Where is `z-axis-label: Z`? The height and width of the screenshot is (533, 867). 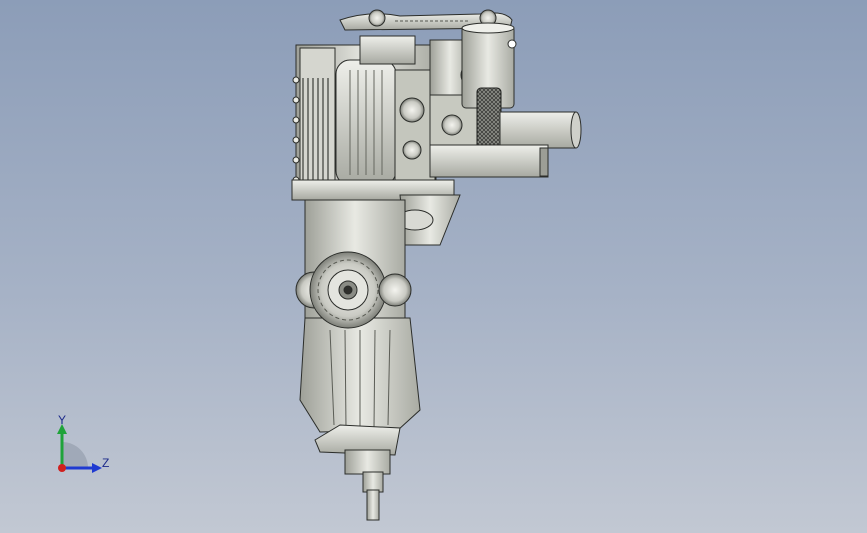 z-axis-label: Z is located at coordinates (106, 463).